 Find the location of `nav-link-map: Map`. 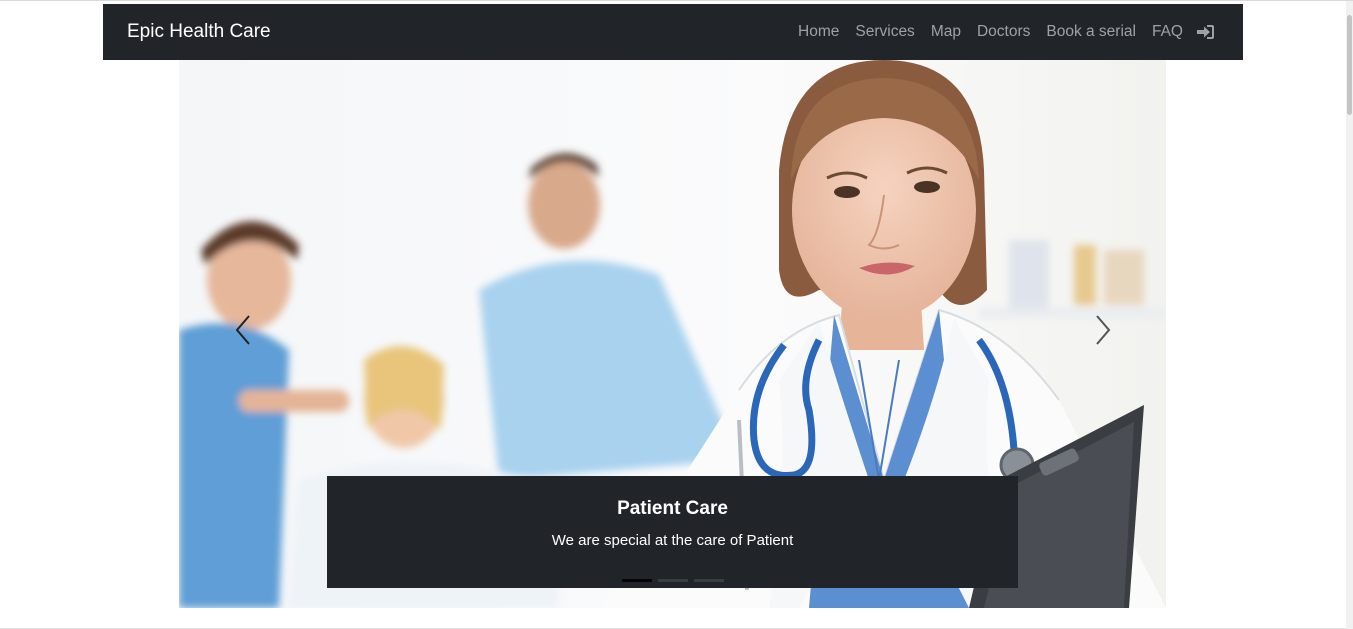

nav-link-map: Map is located at coordinates (946, 32).